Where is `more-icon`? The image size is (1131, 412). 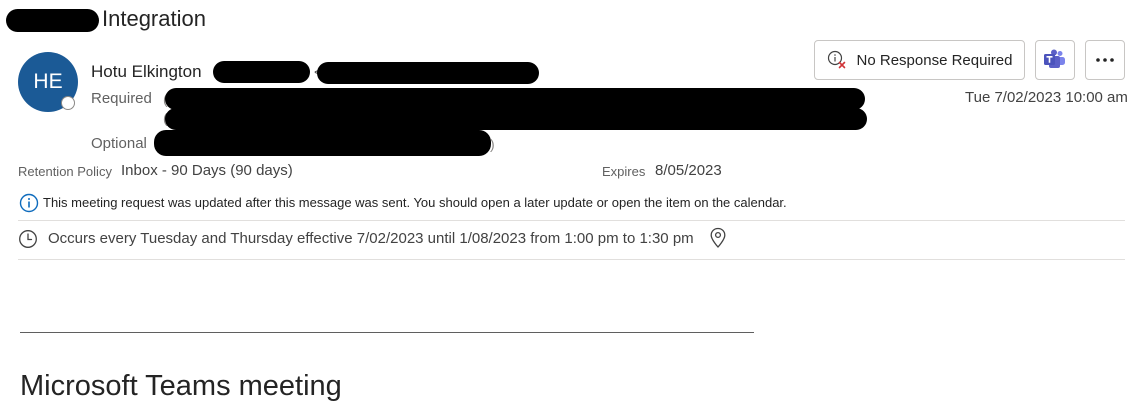
more-icon is located at coordinates (1105, 60).